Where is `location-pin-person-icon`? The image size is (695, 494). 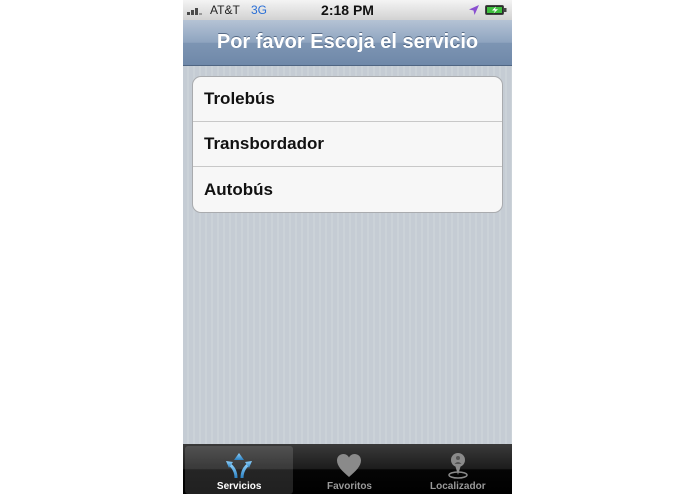
location-pin-person-icon is located at coordinates (458, 466).